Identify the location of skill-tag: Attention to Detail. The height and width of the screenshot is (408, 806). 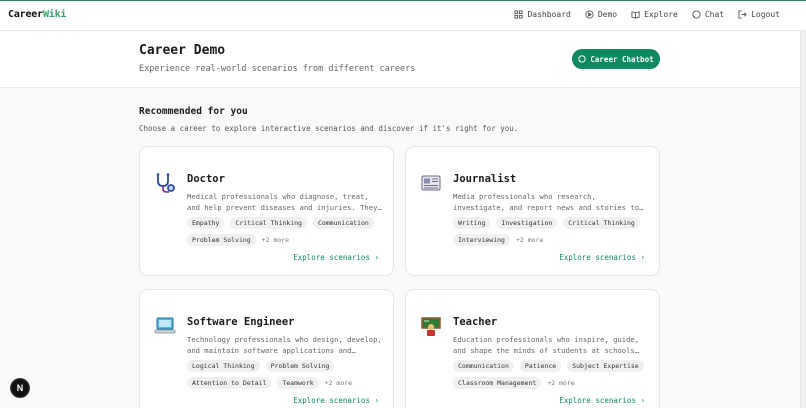
(229, 383).